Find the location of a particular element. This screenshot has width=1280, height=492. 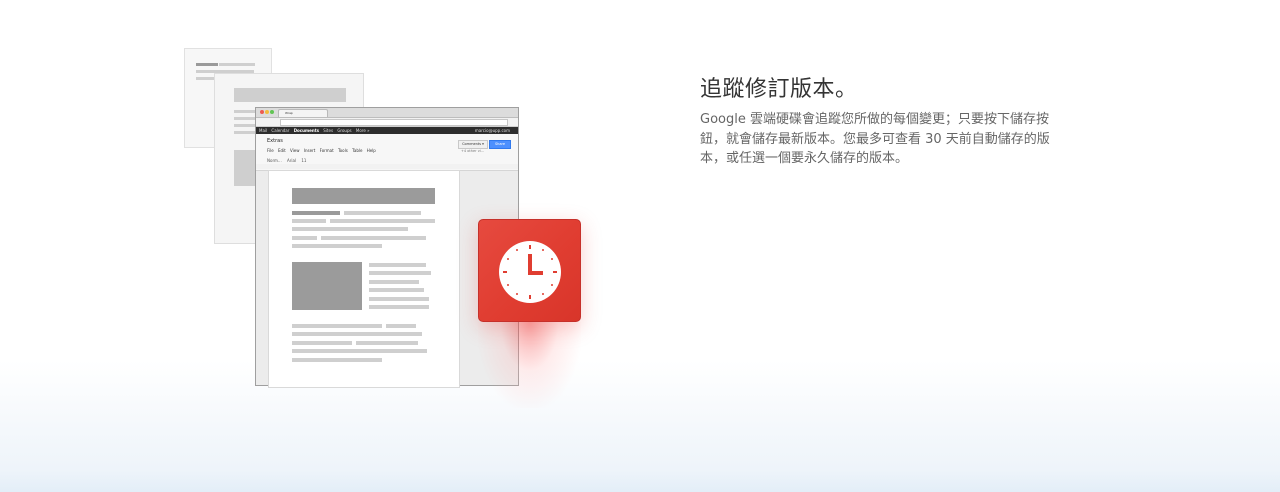

browser-tab: Wrap is located at coordinates (303, 113).